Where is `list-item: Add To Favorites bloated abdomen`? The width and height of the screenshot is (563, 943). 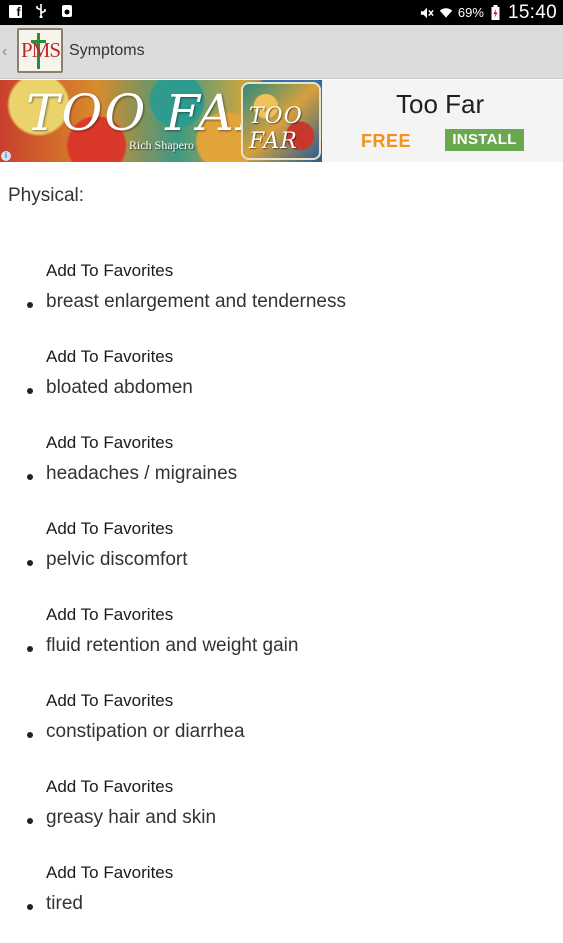
list-item: Add To Favorites bloated abdomen is located at coordinates (281, 387).